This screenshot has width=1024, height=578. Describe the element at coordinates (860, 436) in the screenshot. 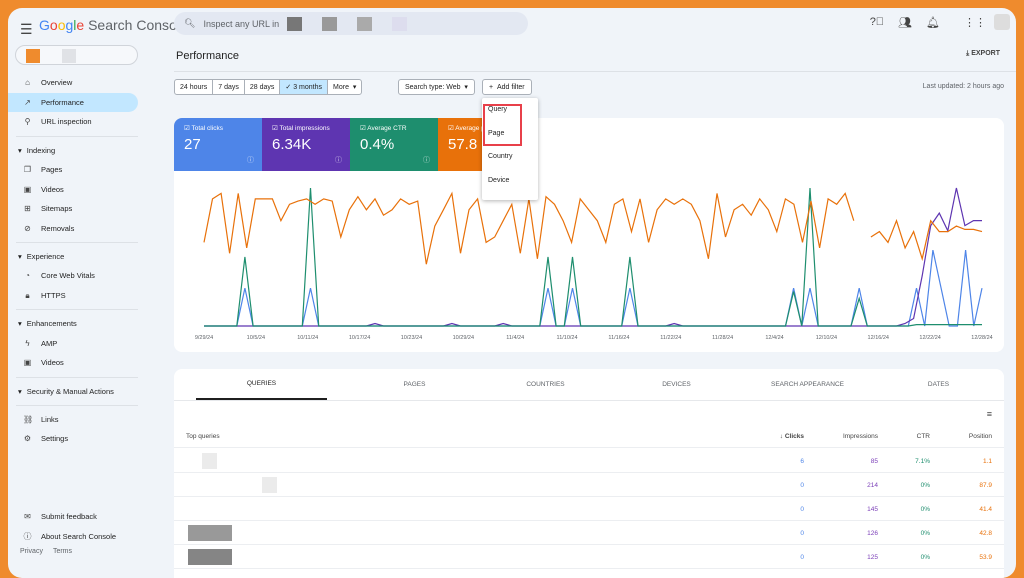

I see `column-header: Impressions` at that location.